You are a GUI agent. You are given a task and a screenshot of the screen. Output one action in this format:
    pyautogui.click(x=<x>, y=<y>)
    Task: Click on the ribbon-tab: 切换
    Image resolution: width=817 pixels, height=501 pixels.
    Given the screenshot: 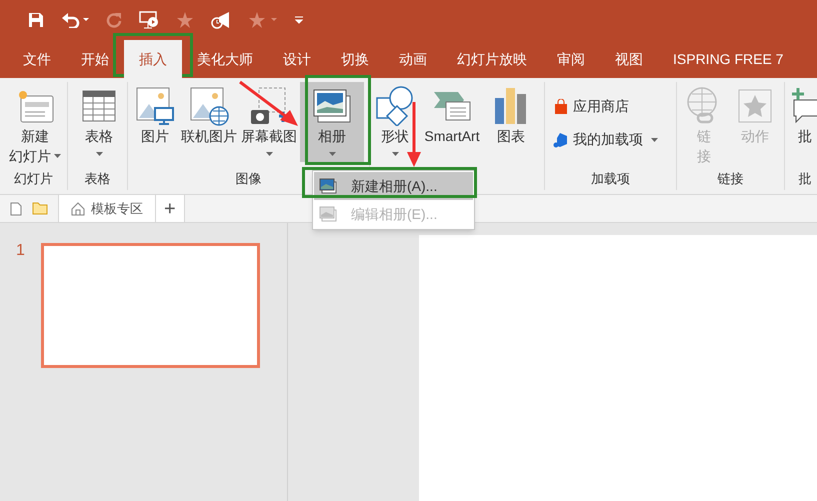 What is the action you would take?
    pyautogui.click(x=355, y=59)
    